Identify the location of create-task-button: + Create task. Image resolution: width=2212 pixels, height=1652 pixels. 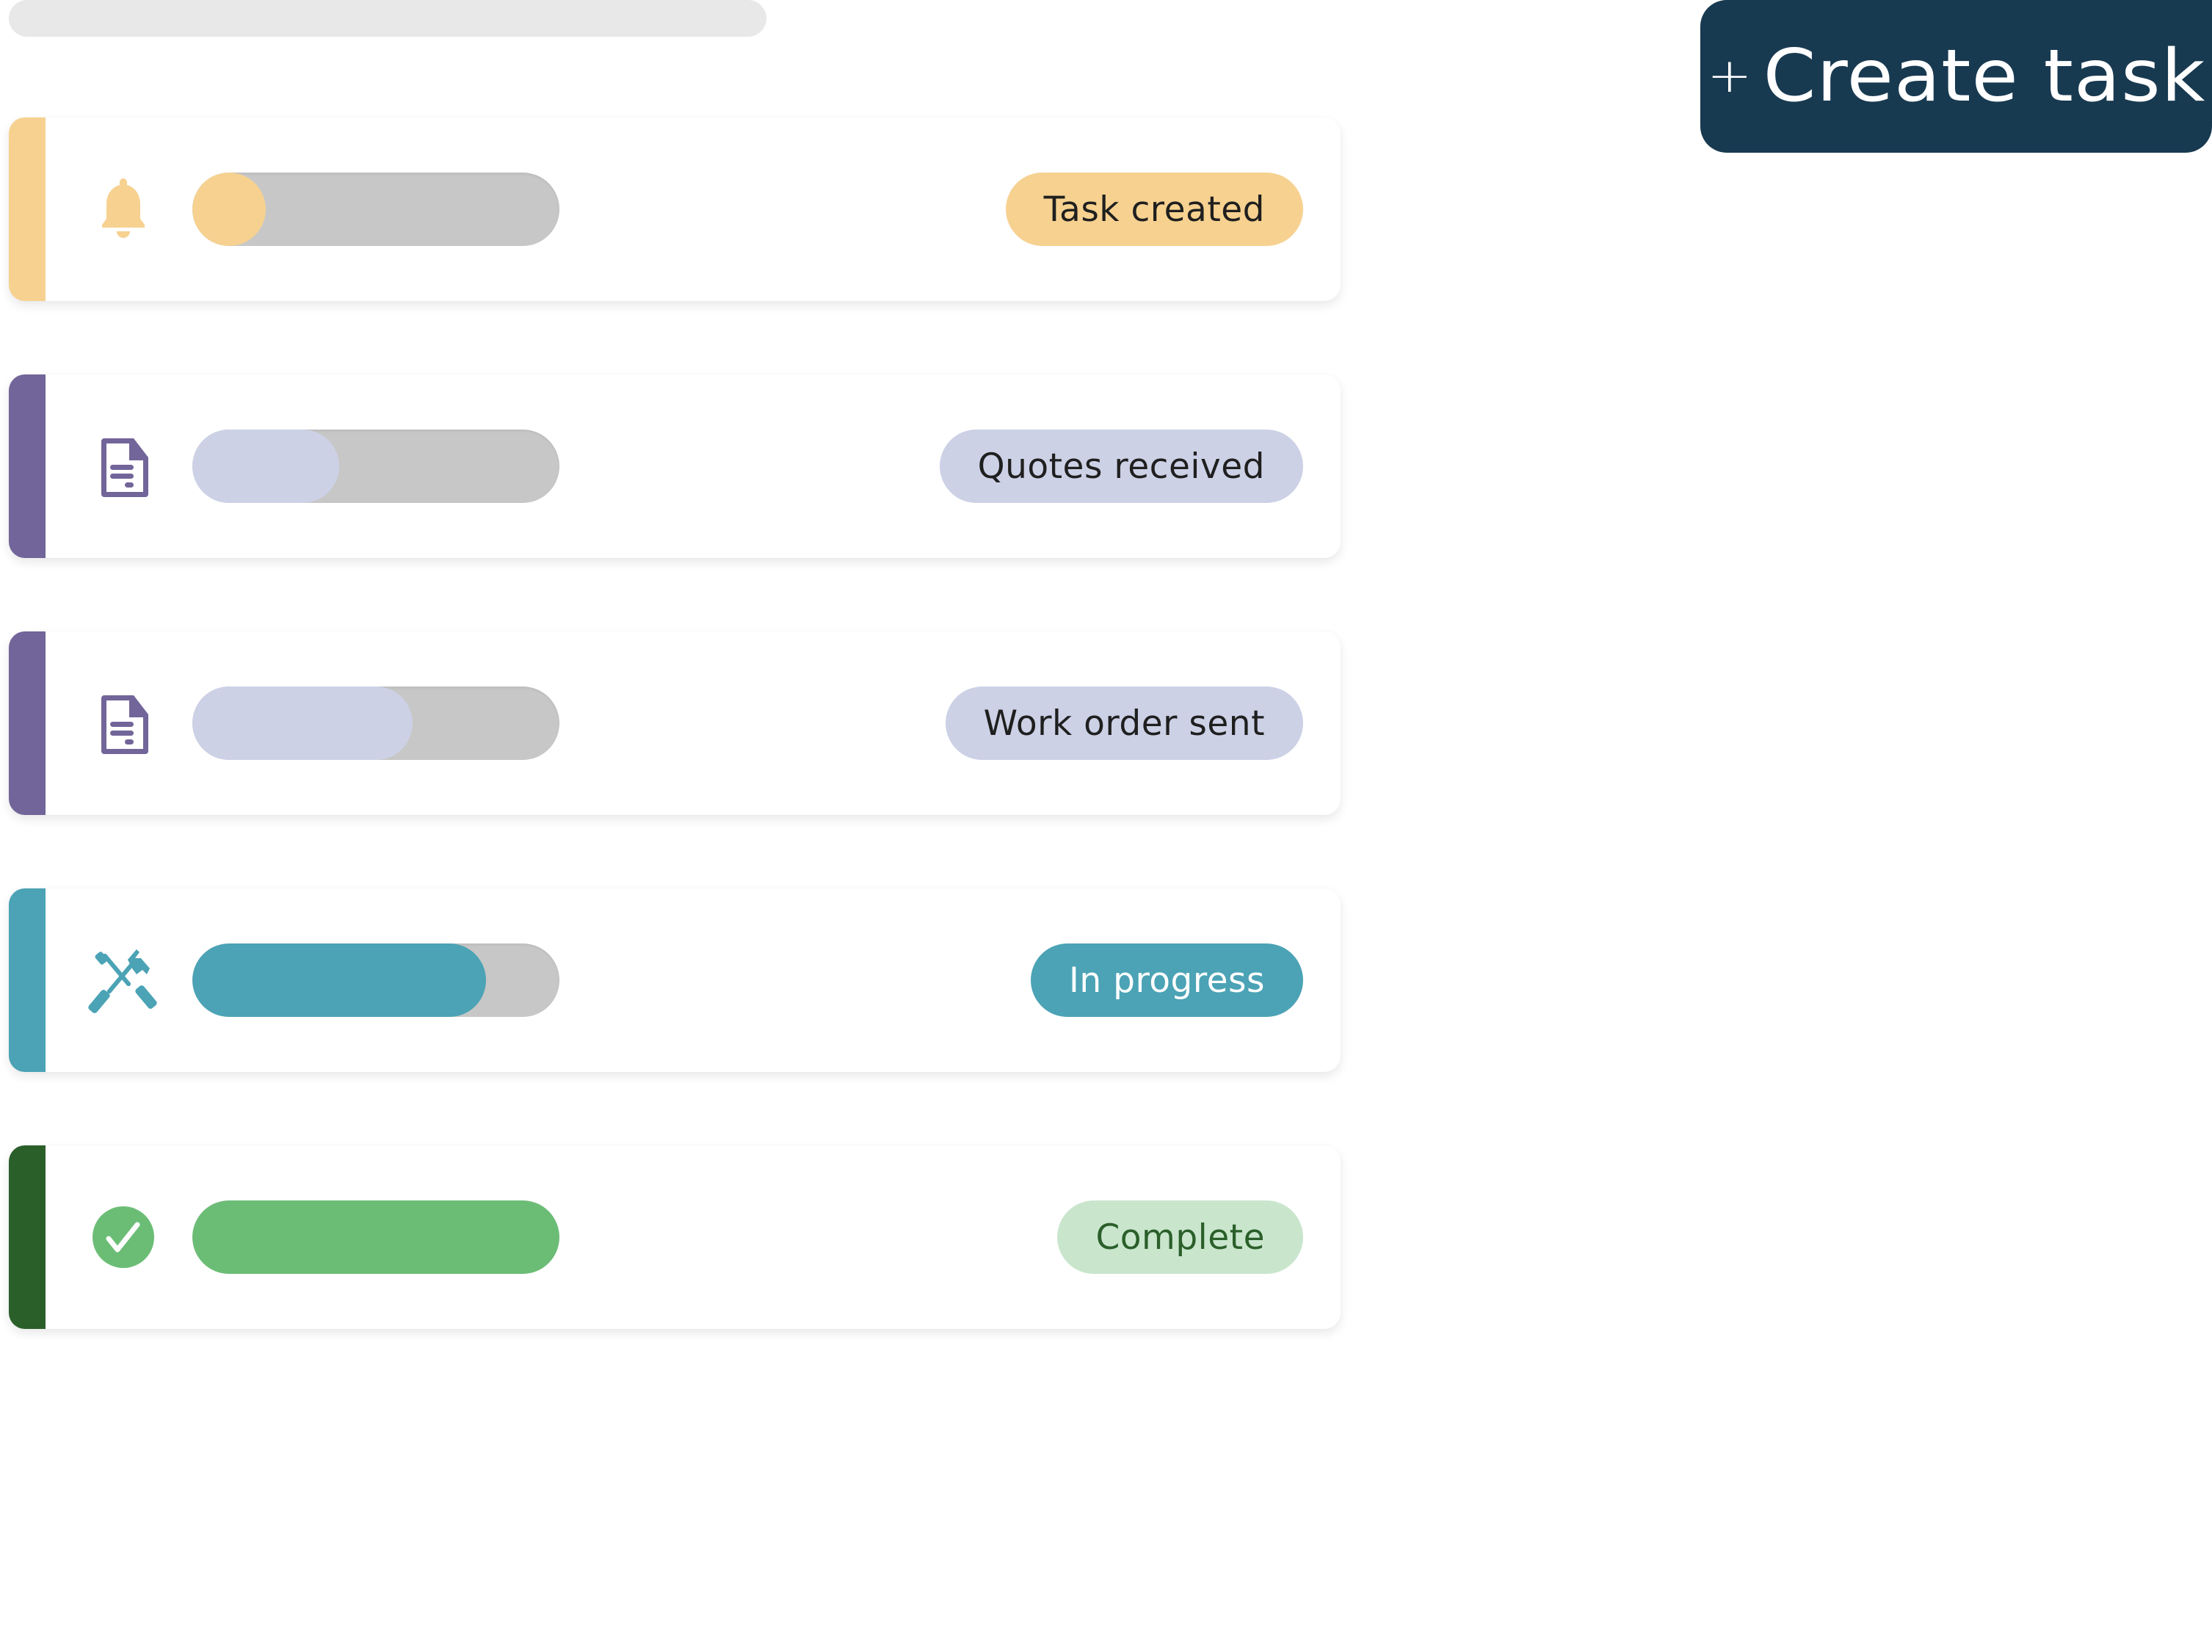
(1956, 76).